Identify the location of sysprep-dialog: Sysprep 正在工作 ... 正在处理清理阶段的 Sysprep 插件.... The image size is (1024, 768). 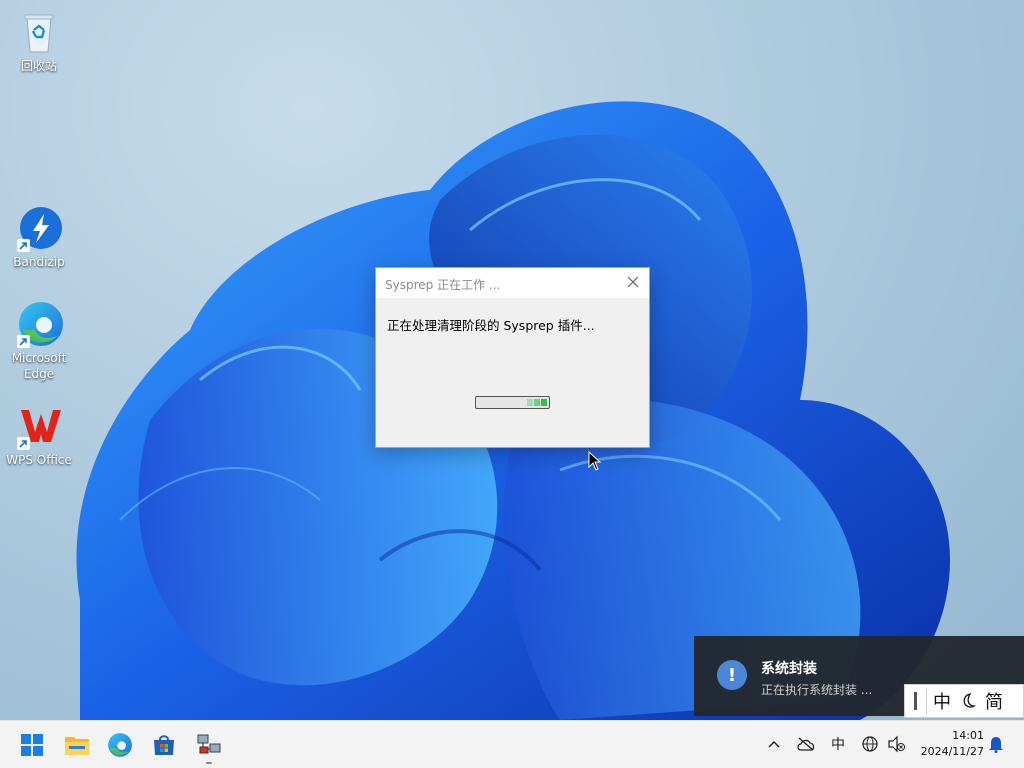
(512, 357).